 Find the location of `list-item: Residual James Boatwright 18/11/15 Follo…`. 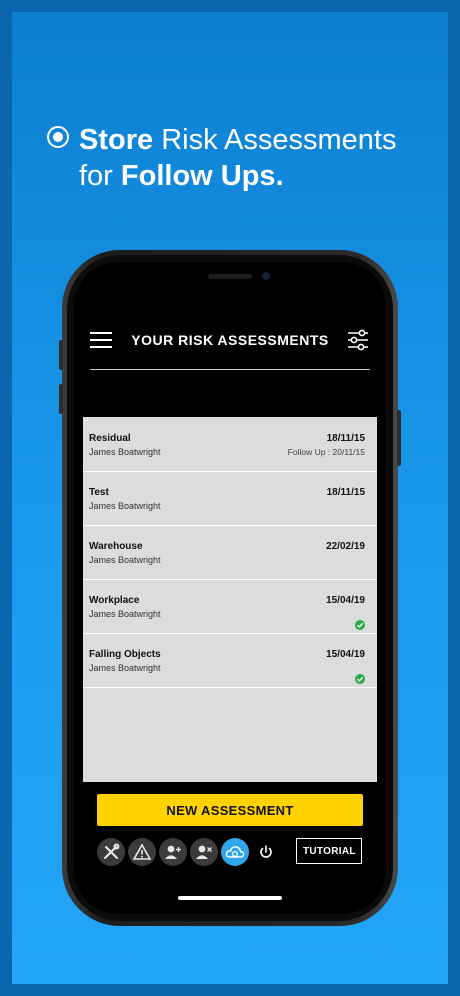

list-item: Residual James Boatwright 18/11/15 Follo… is located at coordinates (230, 444).